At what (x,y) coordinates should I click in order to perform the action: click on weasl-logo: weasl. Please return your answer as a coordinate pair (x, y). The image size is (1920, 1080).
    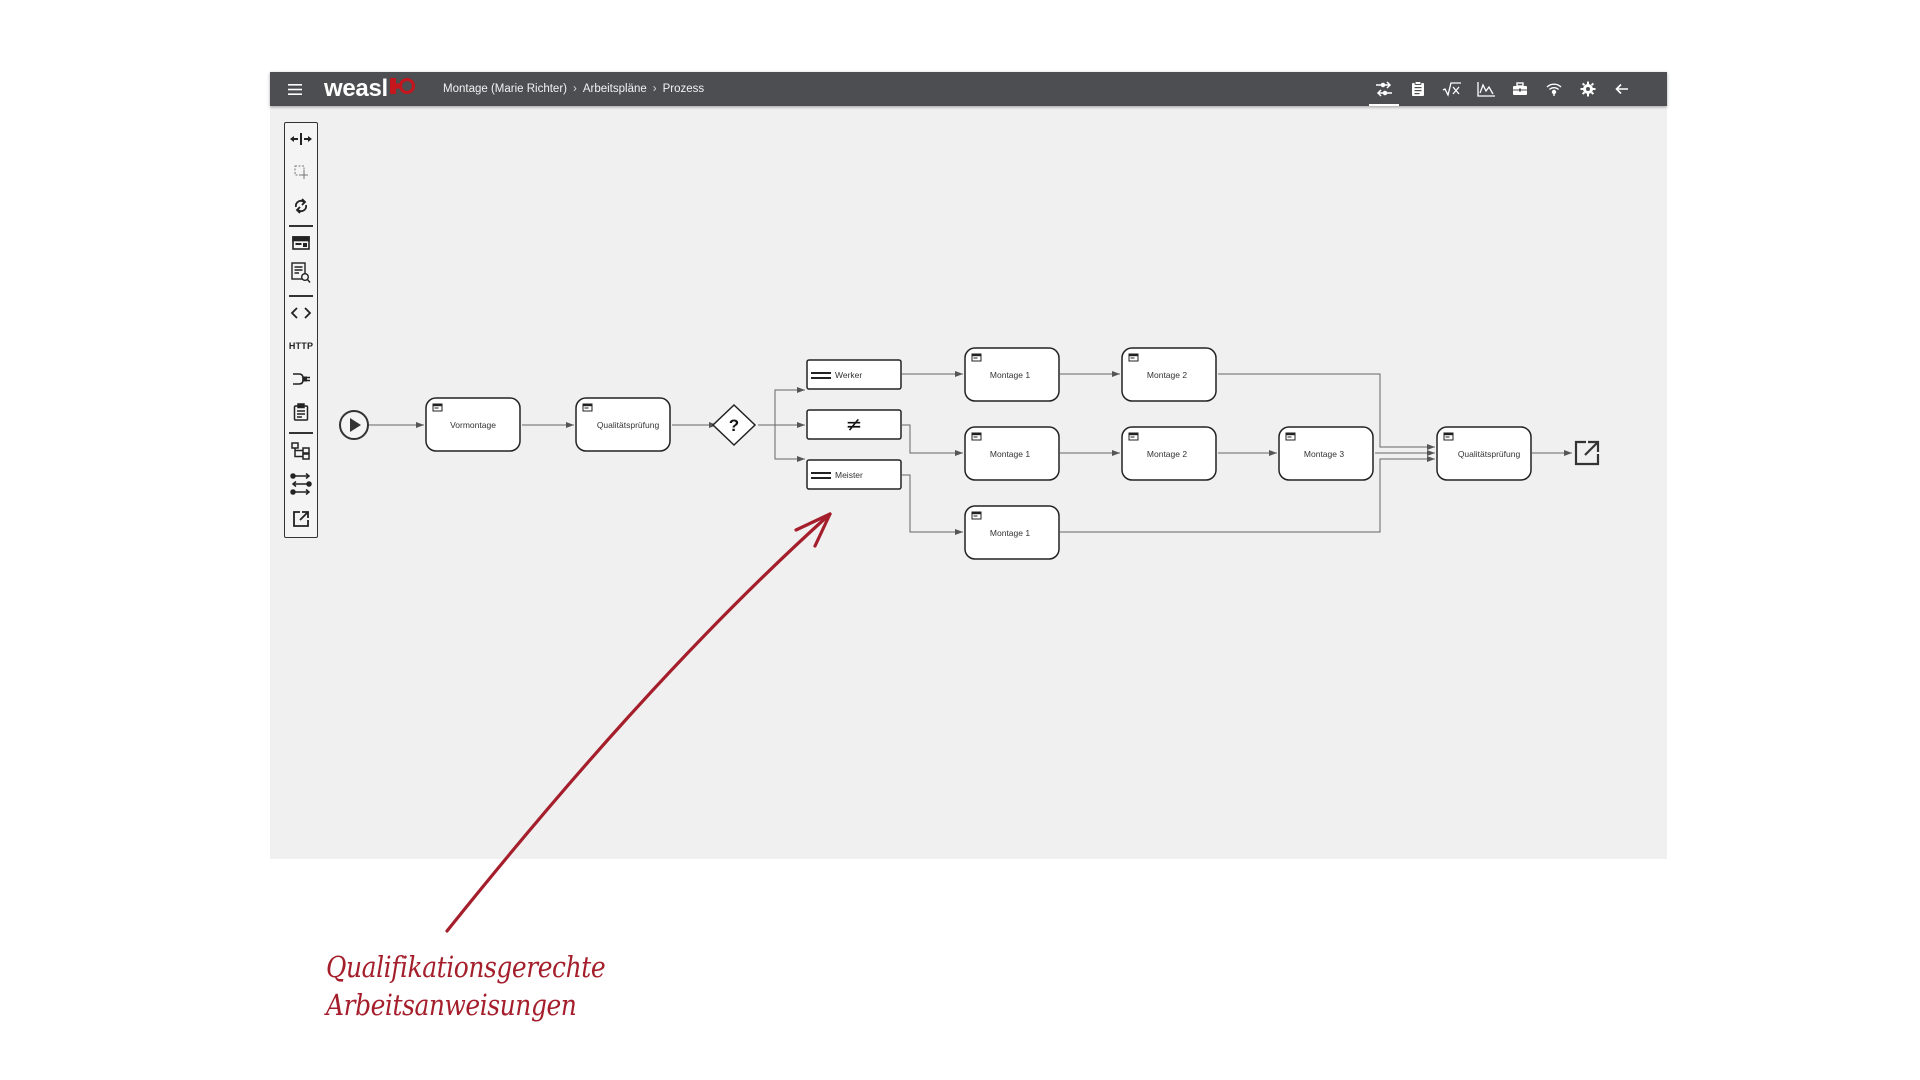
    Looking at the image, I should click on (371, 89).